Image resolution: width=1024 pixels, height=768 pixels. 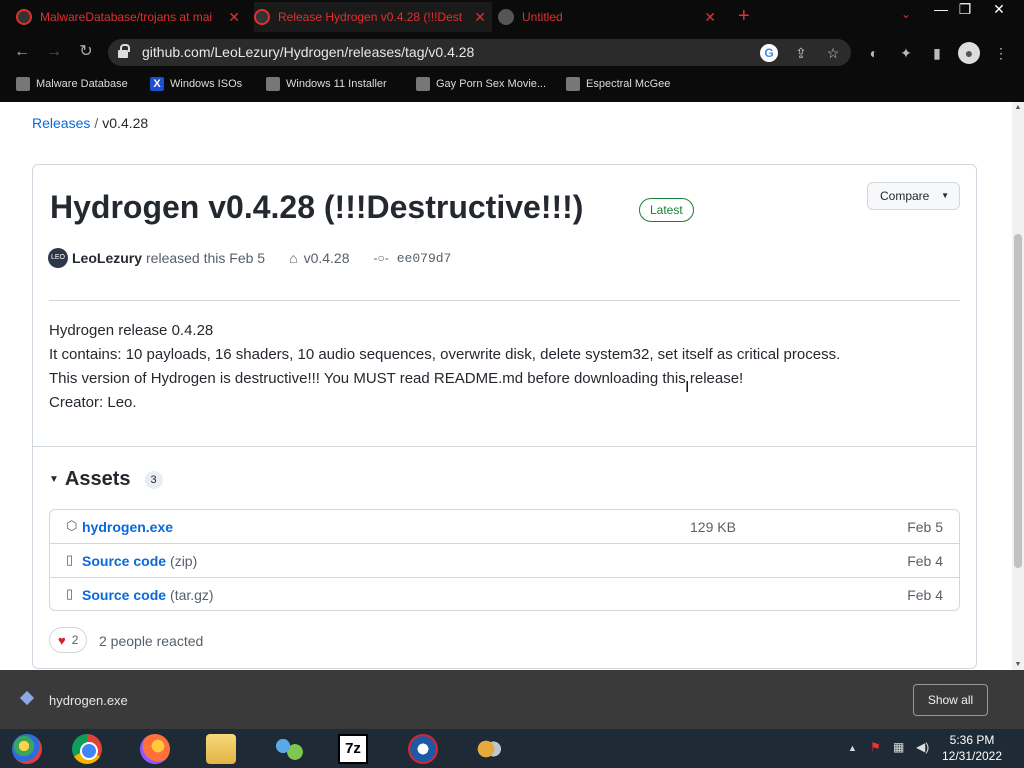 What do you see at coordinates (972, 748) in the screenshot?
I see `system-clock: 5:36 PM 12/31/2022` at bounding box center [972, 748].